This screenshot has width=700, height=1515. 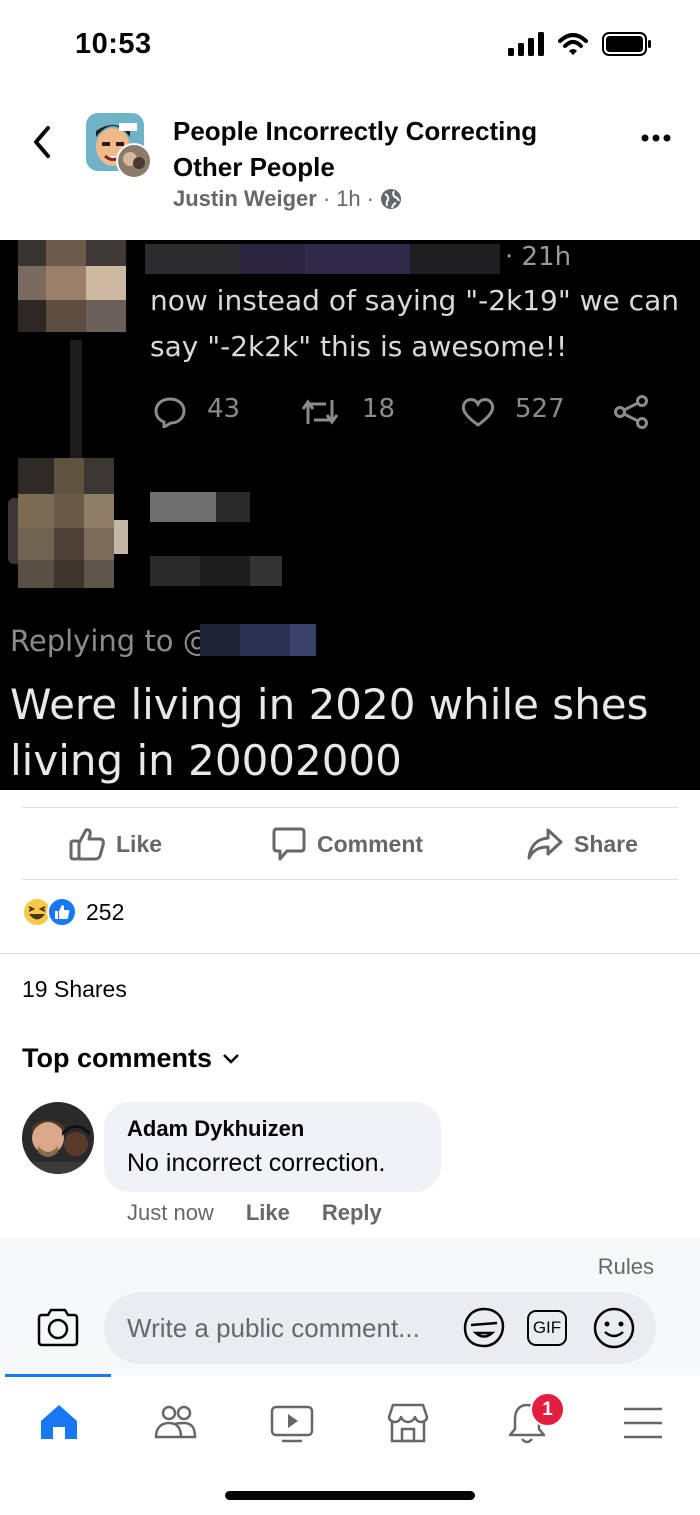 What do you see at coordinates (105, 911) in the screenshot?
I see `reaction-count: 252` at bounding box center [105, 911].